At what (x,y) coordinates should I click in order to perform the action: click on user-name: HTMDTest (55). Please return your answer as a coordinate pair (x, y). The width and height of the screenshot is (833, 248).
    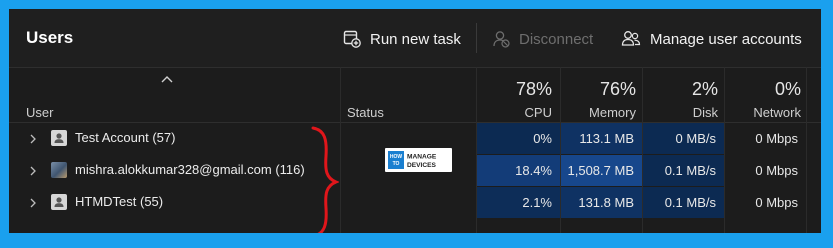
    Looking at the image, I should click on (119, 201).